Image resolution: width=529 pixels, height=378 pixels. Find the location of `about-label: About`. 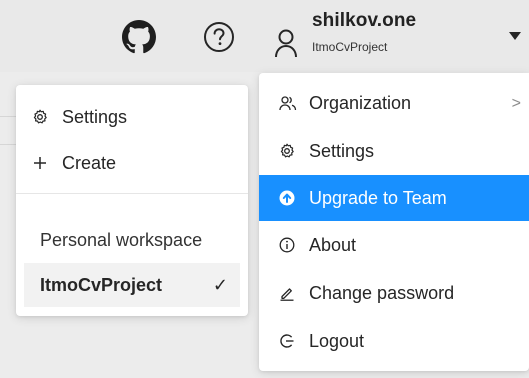

about-label: About is located at coordinates (333, 244).